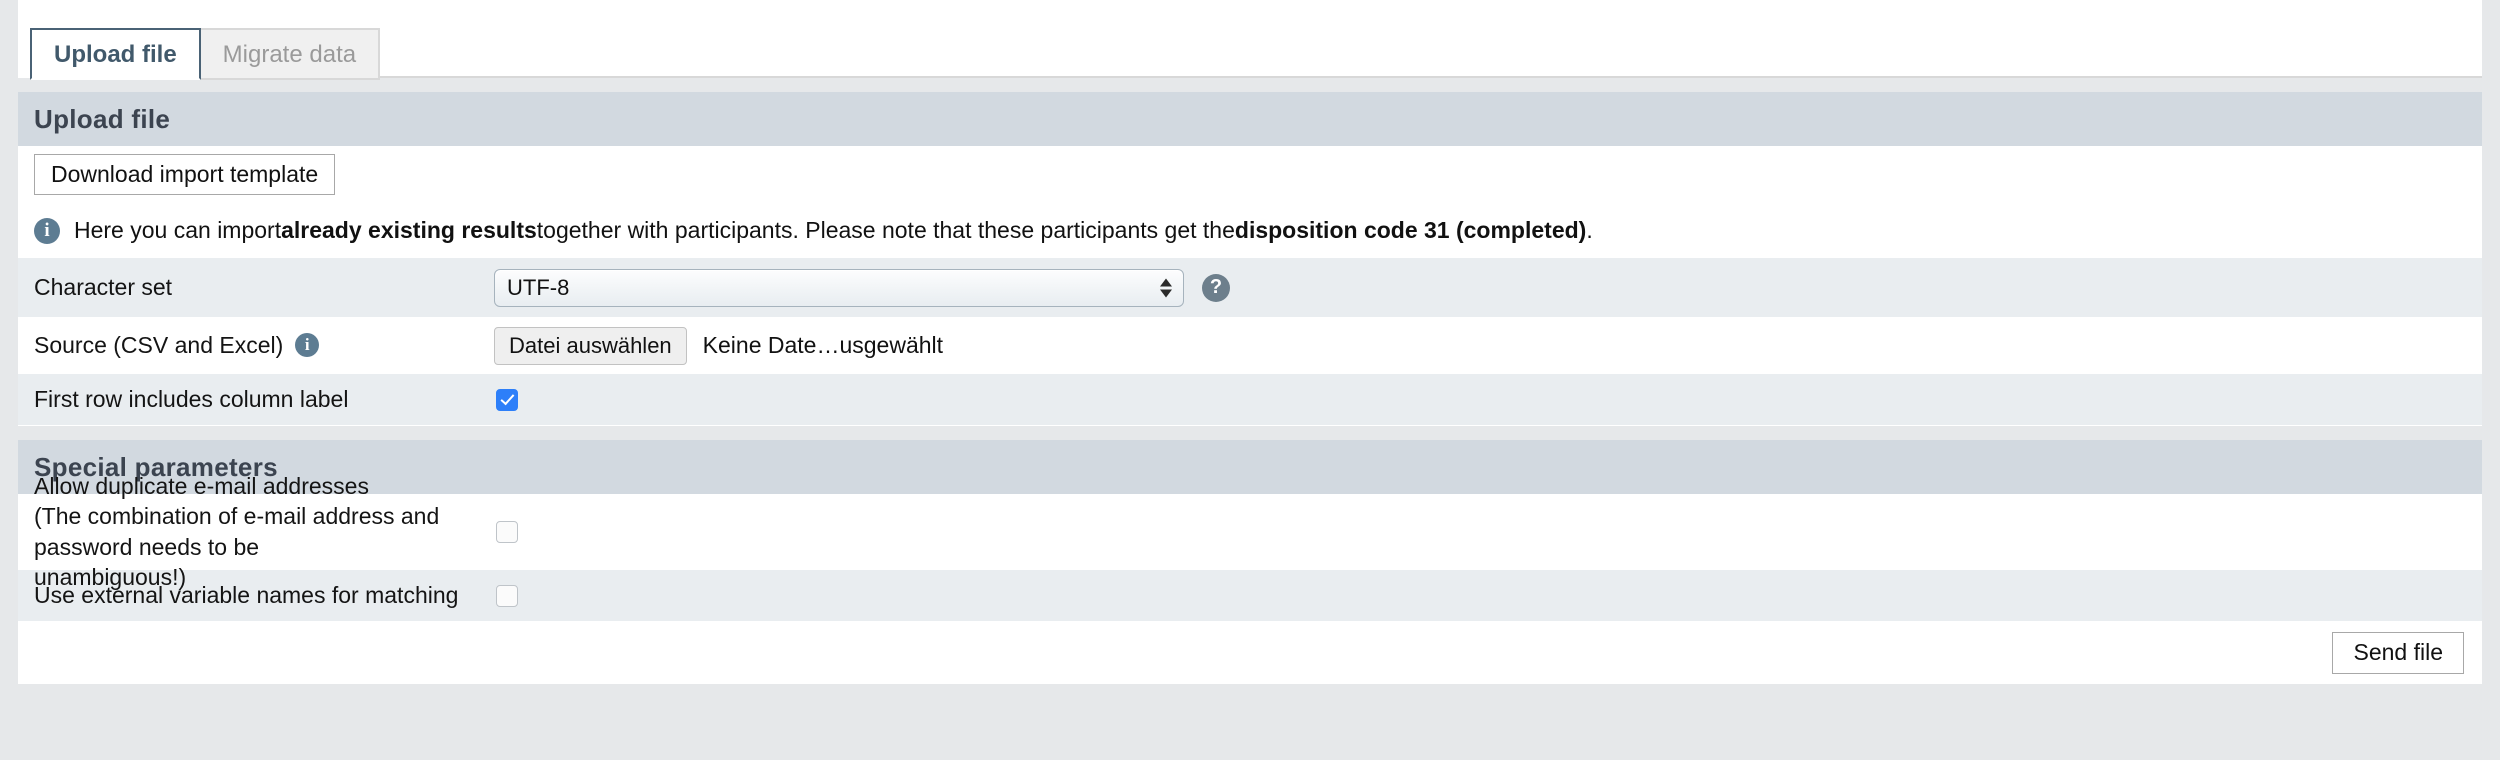 The height and width of the screenshot is (760, 2500). Describe the element at coordinates (1589, 230) in the screenshot. I see `import-info-text-part3: .` at that location.